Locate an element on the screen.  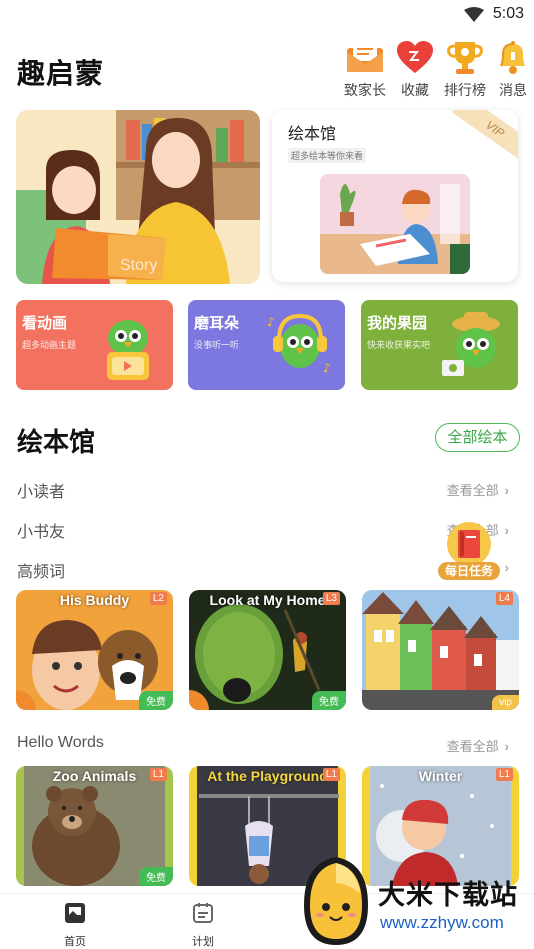
leaderboard-button: 排行榜 is located at coordinates (465, 70).